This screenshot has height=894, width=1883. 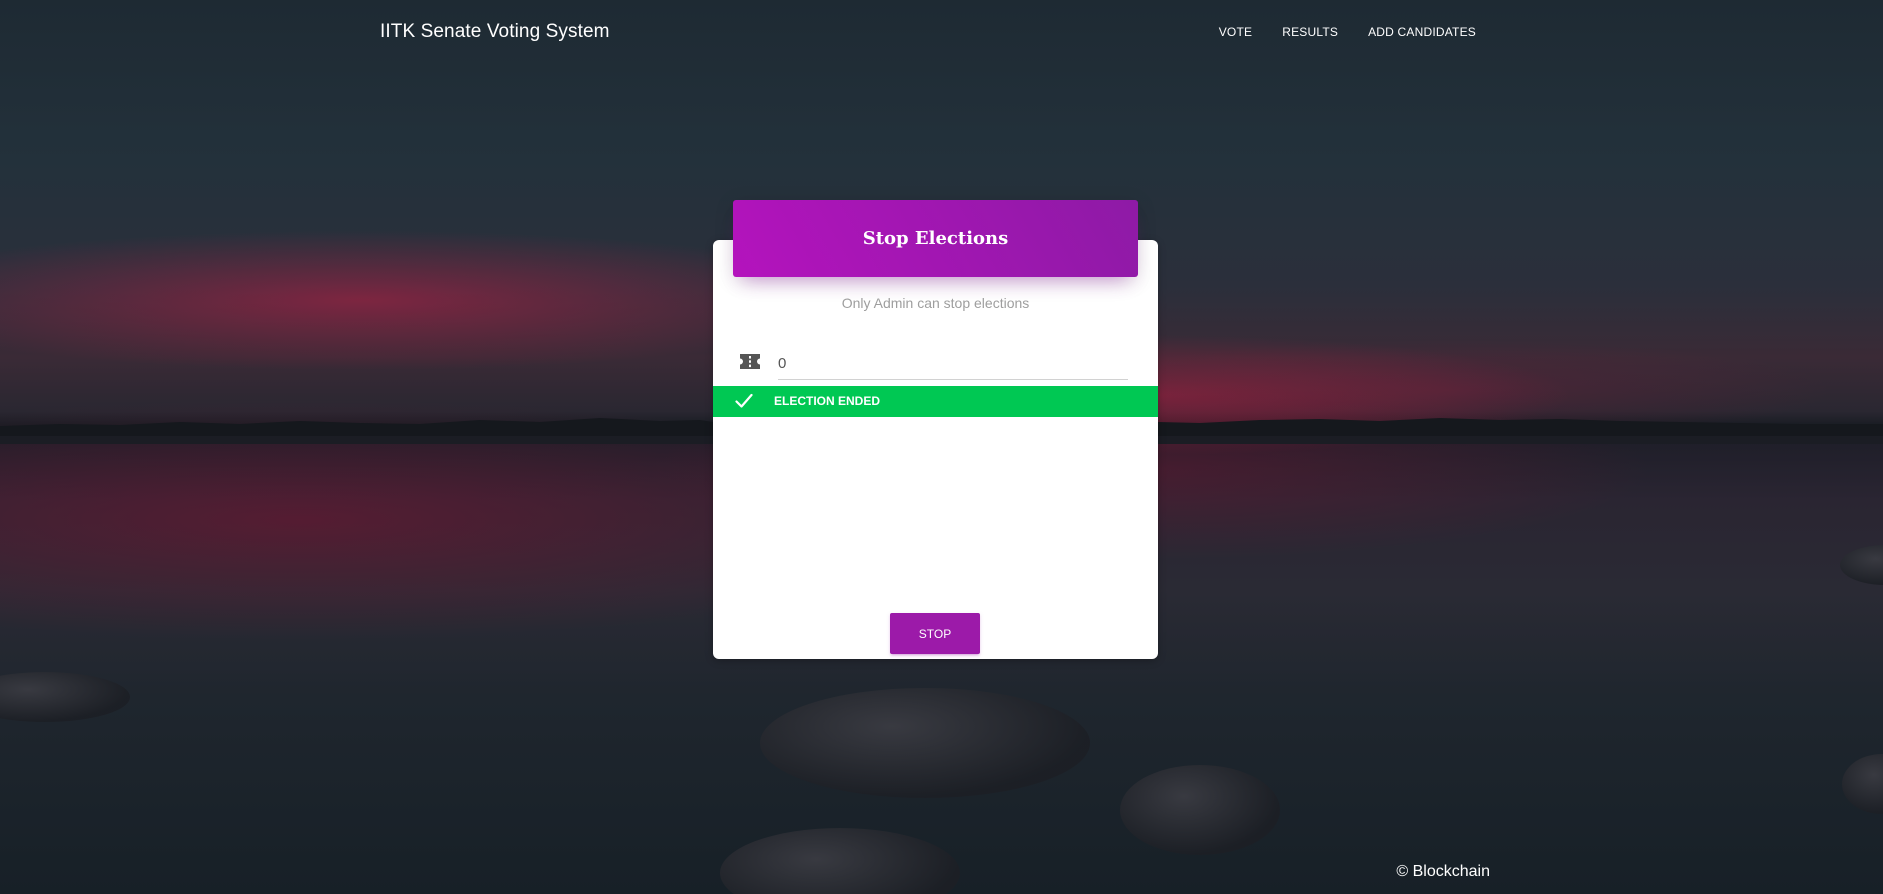 I want to click on stop-button: STOP, so click(x=935, y=633).